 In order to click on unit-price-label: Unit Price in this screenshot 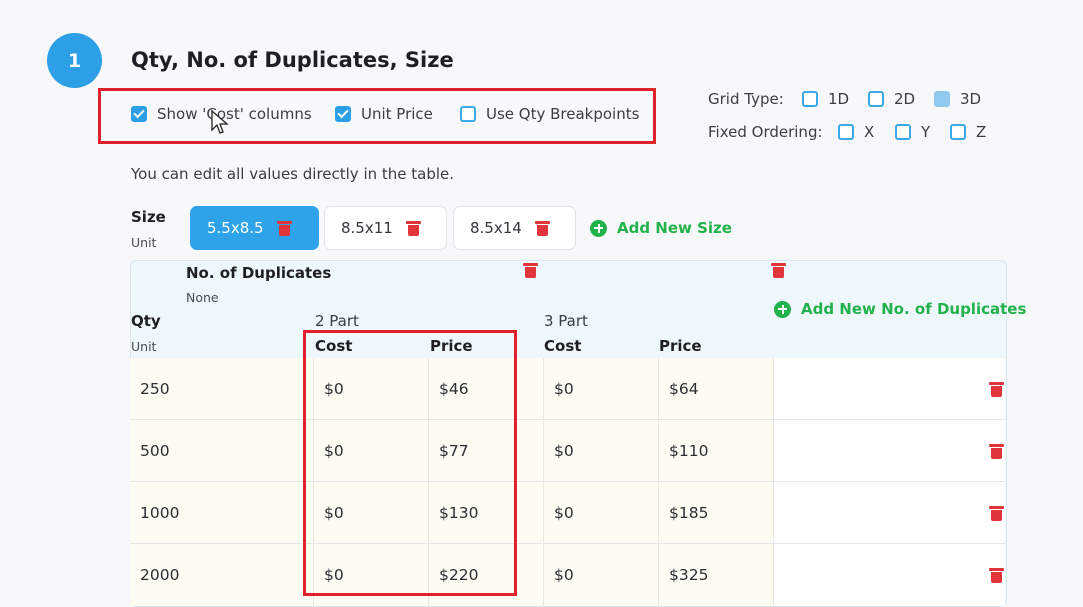, I will do `click(397, 114)`.